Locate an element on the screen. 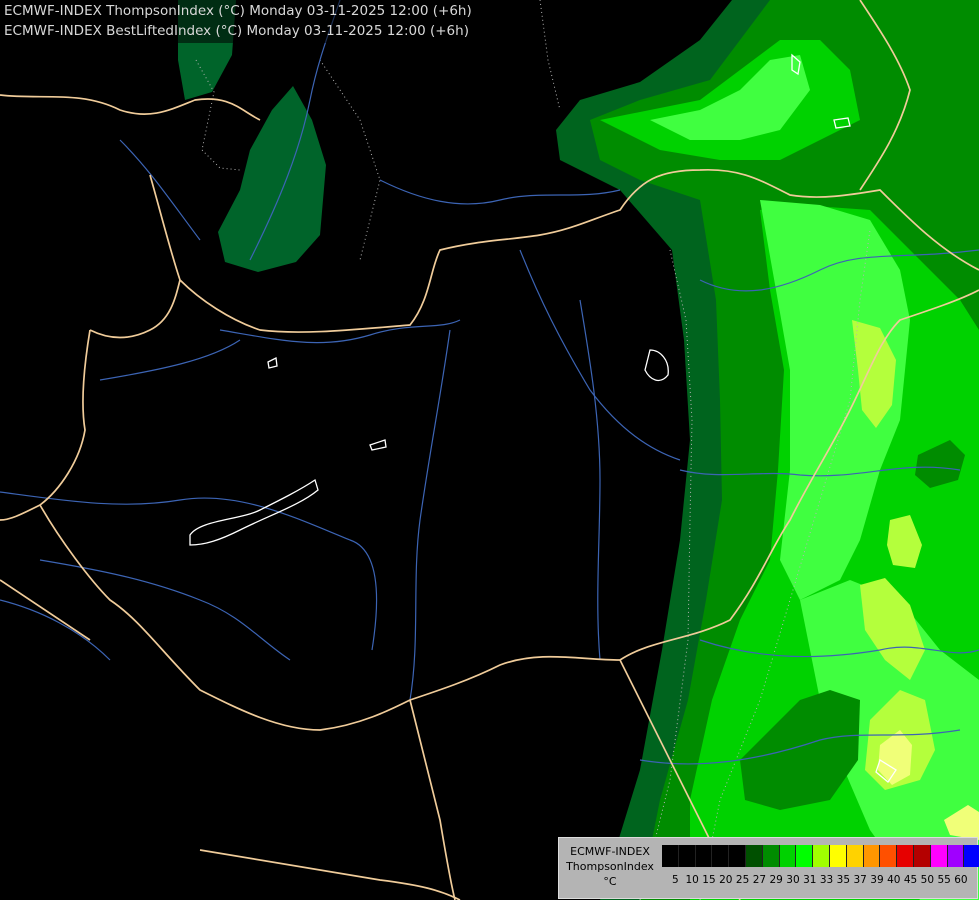 This screenshot has height=900, width=979. legend-tick-label: 33 is located at coordinates (826, 880).